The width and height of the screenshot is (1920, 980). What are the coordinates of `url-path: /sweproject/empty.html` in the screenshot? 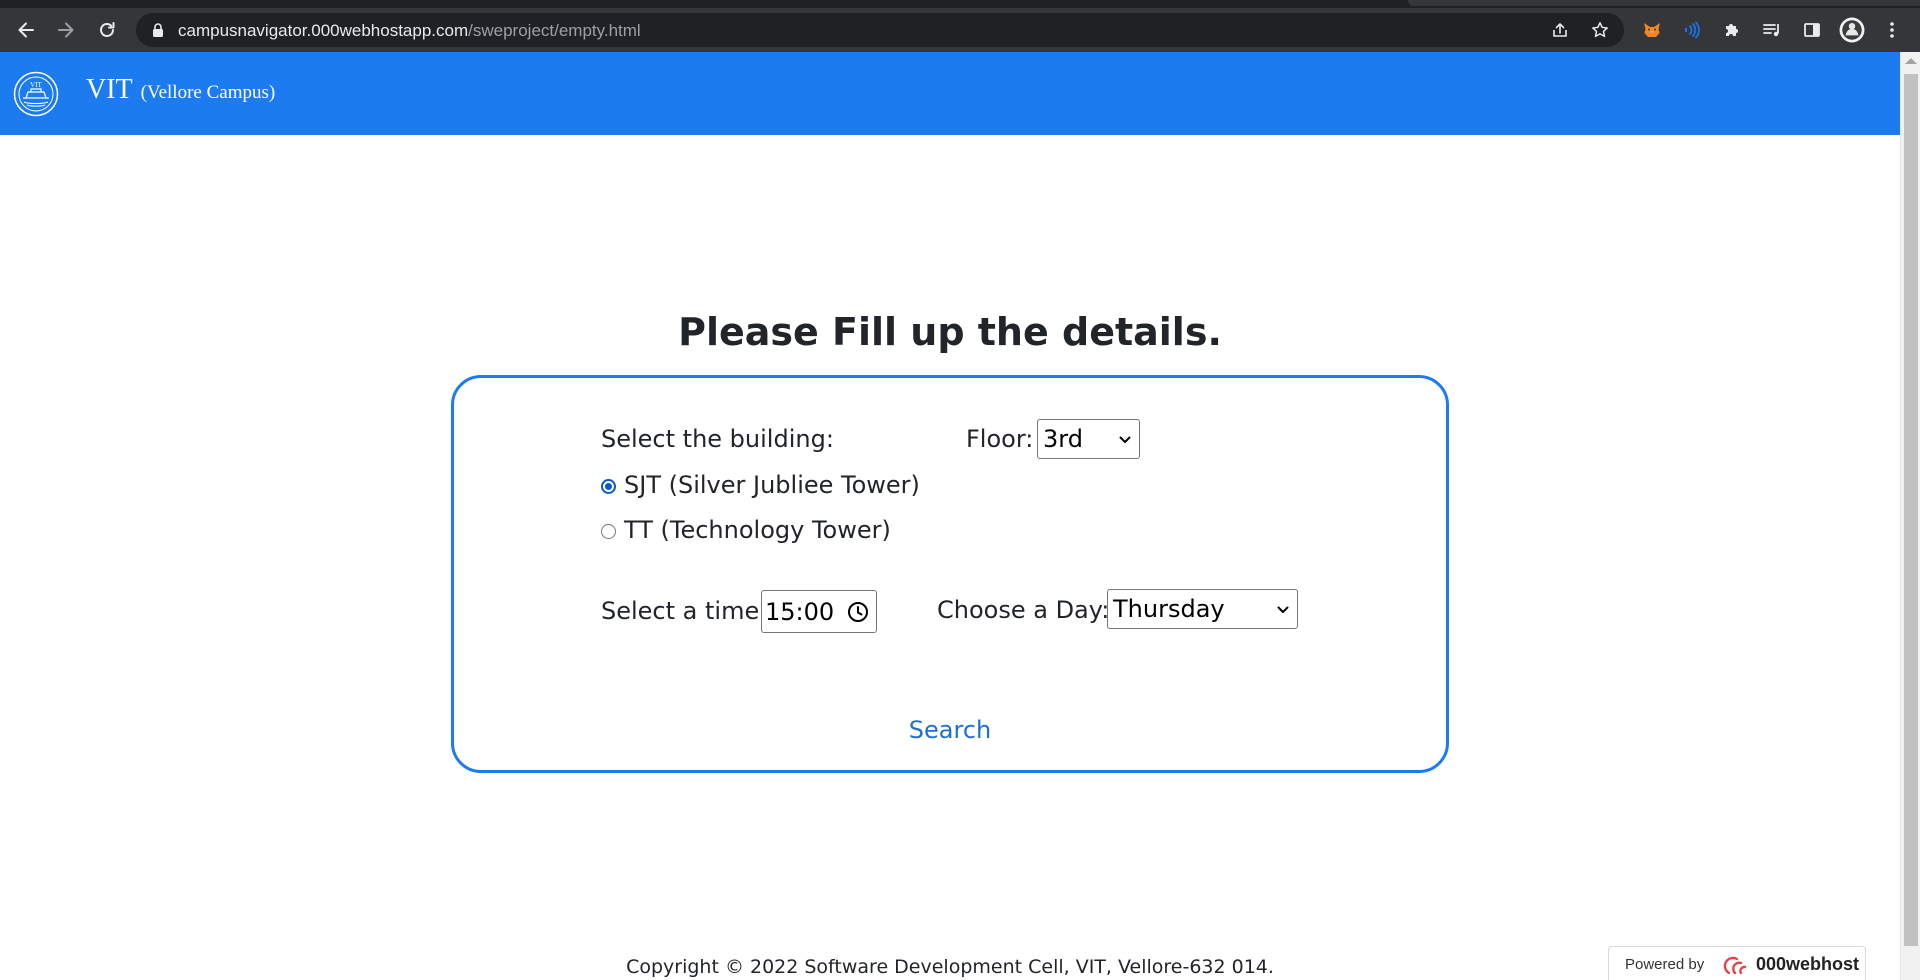 It's located at (554, 30).